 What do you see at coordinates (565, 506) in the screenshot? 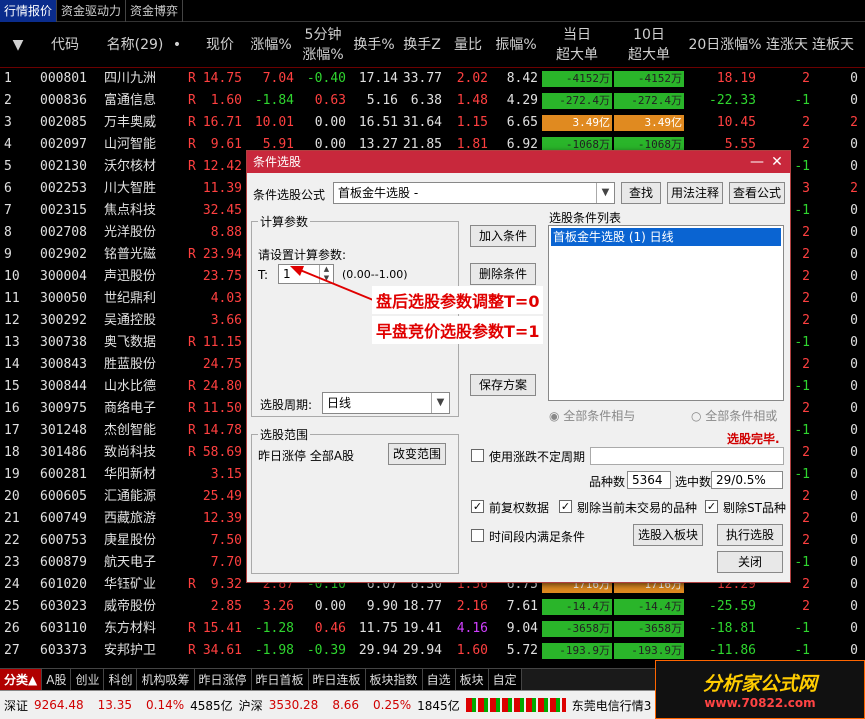
I see `exclude-halt-checkbox: ✓` at bounding box center [565, 506].